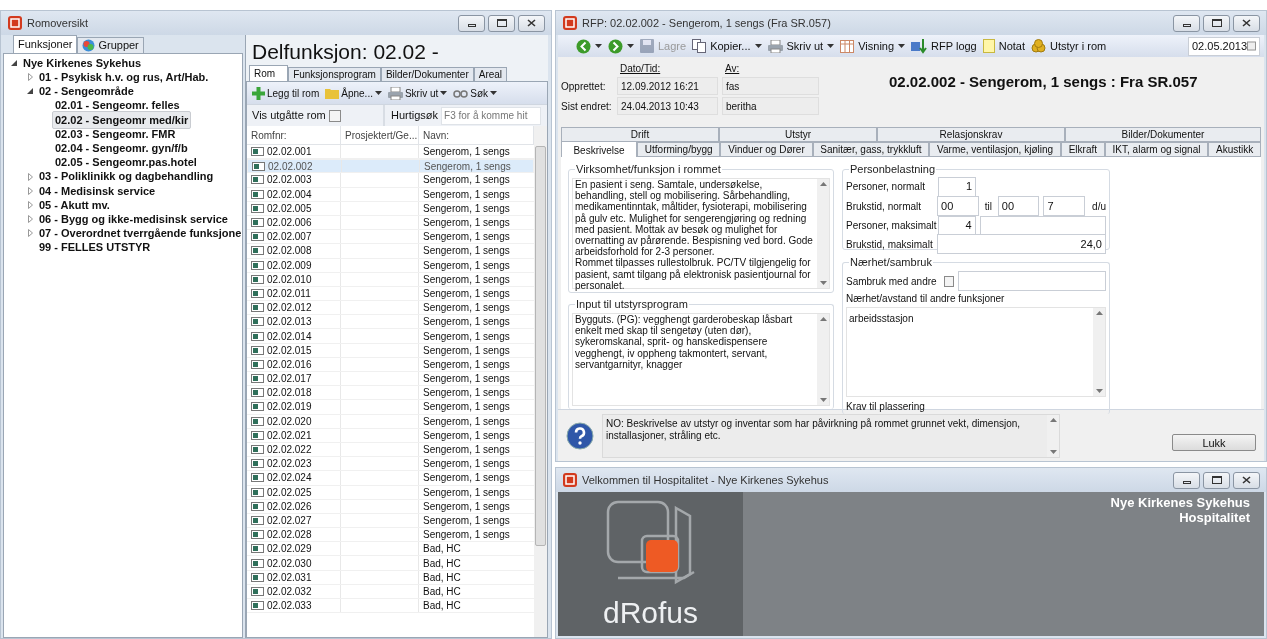 This screenshot has height=639, width=1267. Describe the element at coordinates (640, 134) in the screenshot. I see `tab: Drift` at that location.